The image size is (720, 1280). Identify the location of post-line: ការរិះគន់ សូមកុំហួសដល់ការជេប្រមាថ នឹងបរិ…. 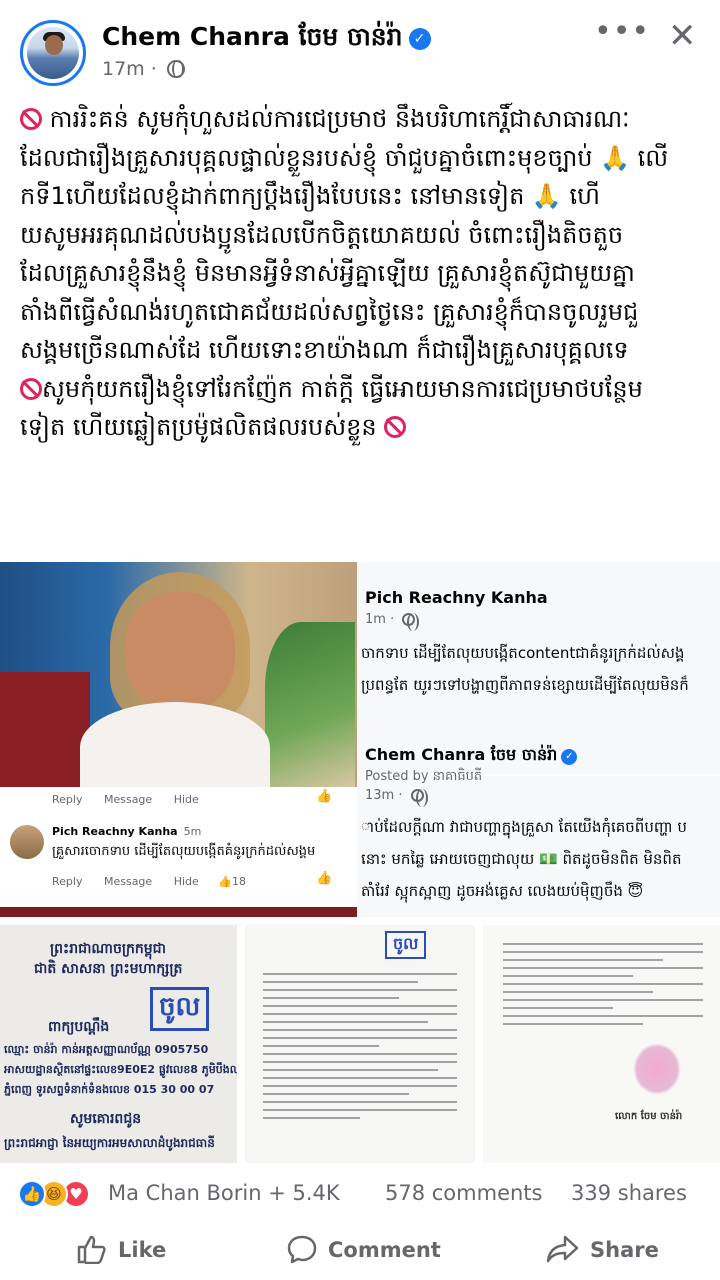
(365, 119).